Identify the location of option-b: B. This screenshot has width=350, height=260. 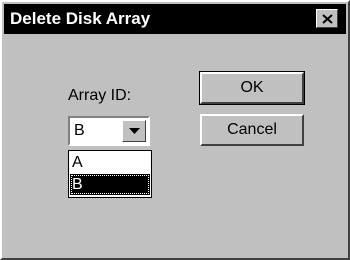
(110, 184).